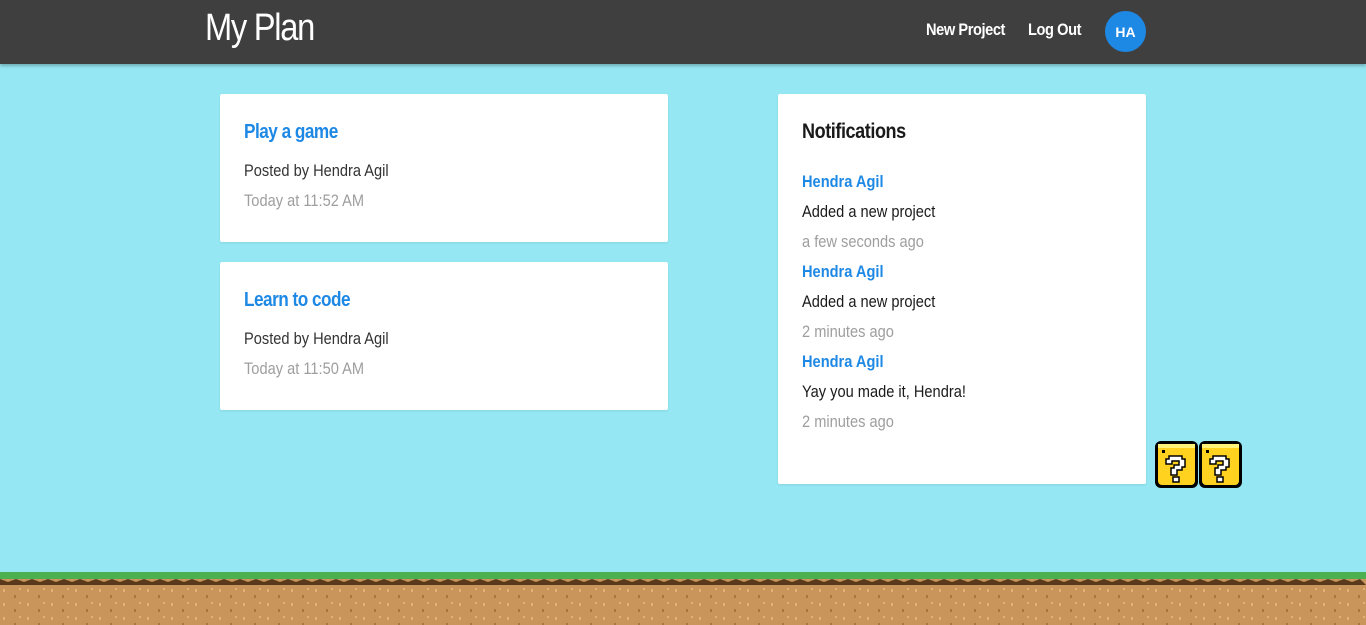  What do you see at coordinates (260, 28) in the screenshot?
I see `brand-logo: My Plan` at bounding box center [260, 28].